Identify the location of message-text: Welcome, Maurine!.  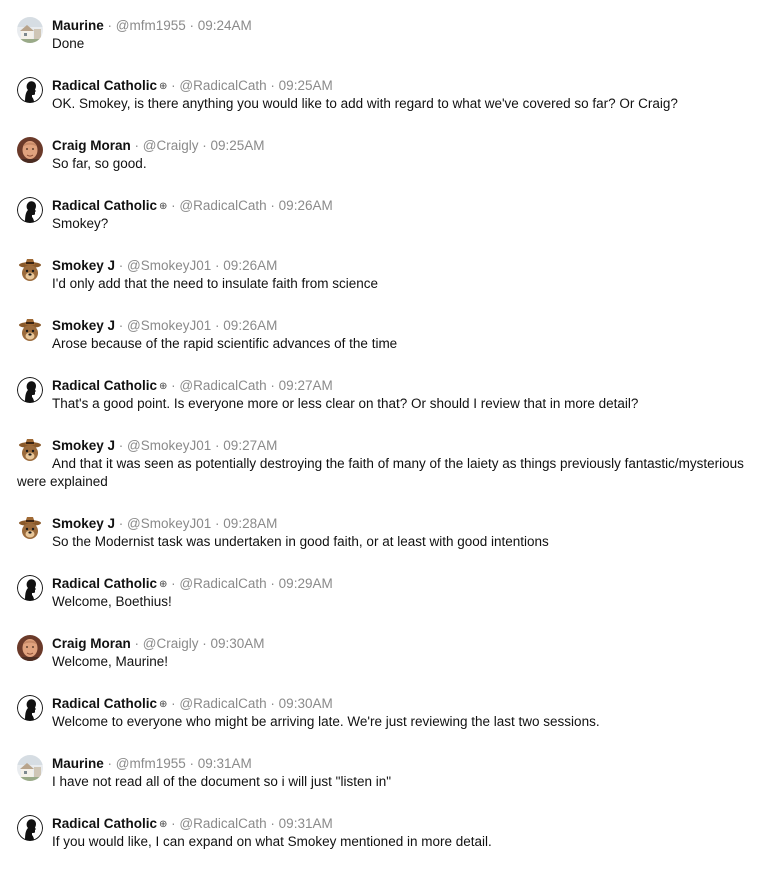
(110, 661).